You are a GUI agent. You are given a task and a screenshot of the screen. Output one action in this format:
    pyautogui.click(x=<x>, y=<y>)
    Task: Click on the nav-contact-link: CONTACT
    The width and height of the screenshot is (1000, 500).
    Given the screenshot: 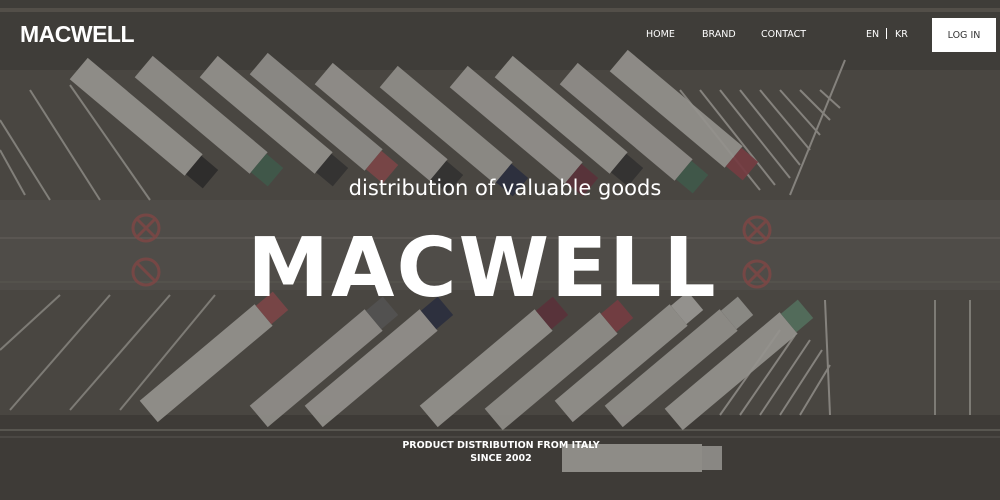 What is the action you would take?
    pyautogui.click(x=783, y=34)
    